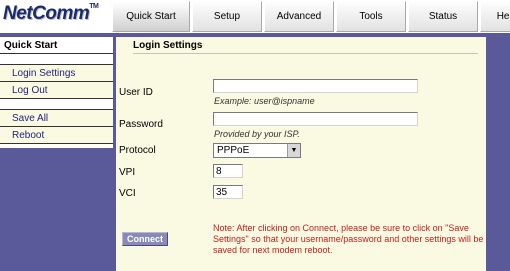  What do you see at coordinates (264, 101) in the screenshot?
I see `user-id-hint: Example: user@ispname` at bounding box center [264, 101].